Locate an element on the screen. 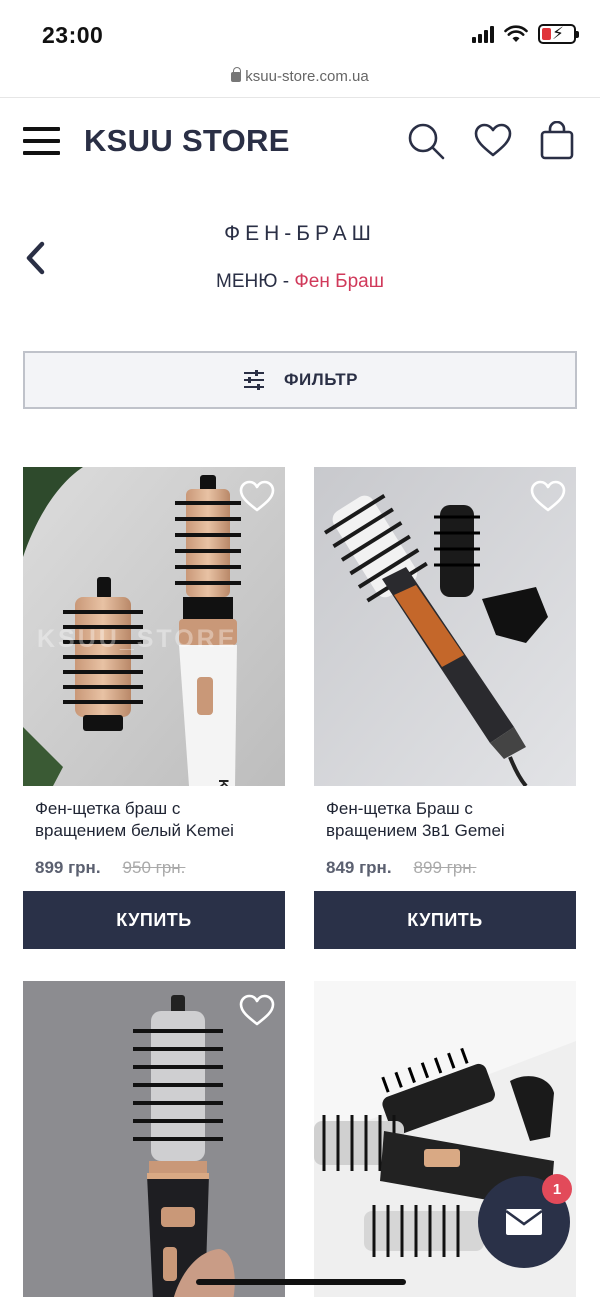 Image resolution: width=600 pixels, height=1297 pixels. site-header: KSUU STORE is located at coordinates (300, 144).